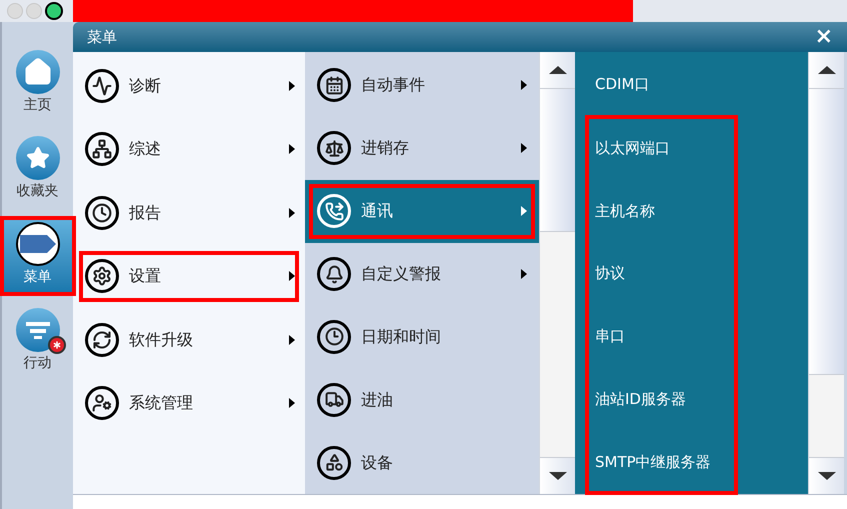  What do you see at coordinates (37, 72) in the screenshot?
I see `home-icon` at bounding box center [37, 72].